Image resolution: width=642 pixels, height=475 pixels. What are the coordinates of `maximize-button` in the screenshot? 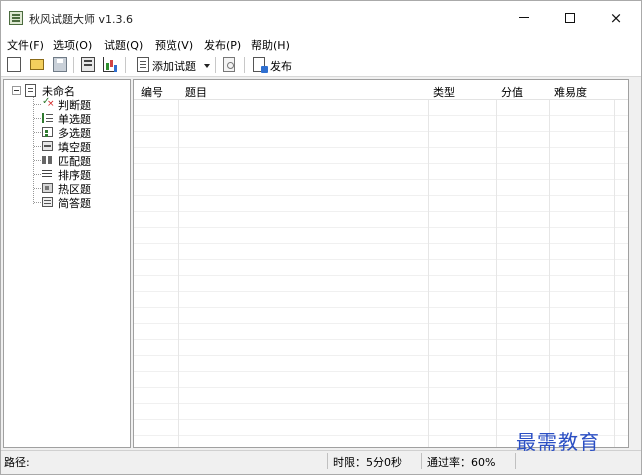 It's located at (570, 18).